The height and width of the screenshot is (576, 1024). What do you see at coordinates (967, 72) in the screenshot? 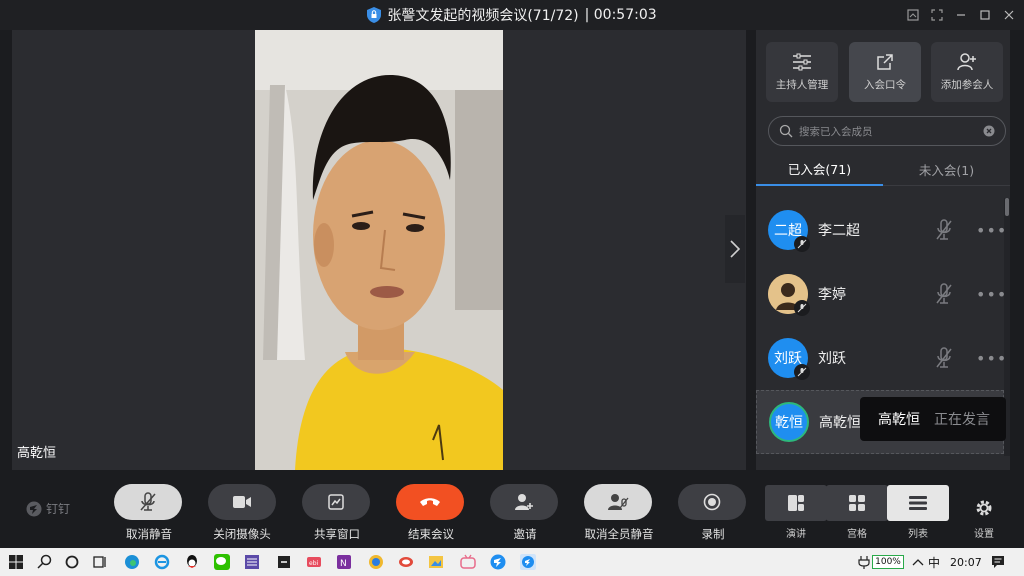
I see `add-participant-button: 添加参会人` at bounding box center [967, 72].